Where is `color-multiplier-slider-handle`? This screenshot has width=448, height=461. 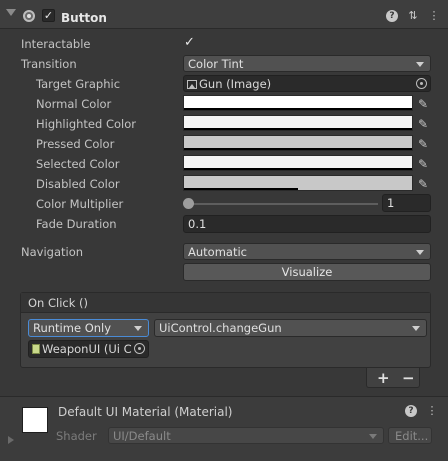 color-multiplier-slider-handle is located at coordinates (188, 203).